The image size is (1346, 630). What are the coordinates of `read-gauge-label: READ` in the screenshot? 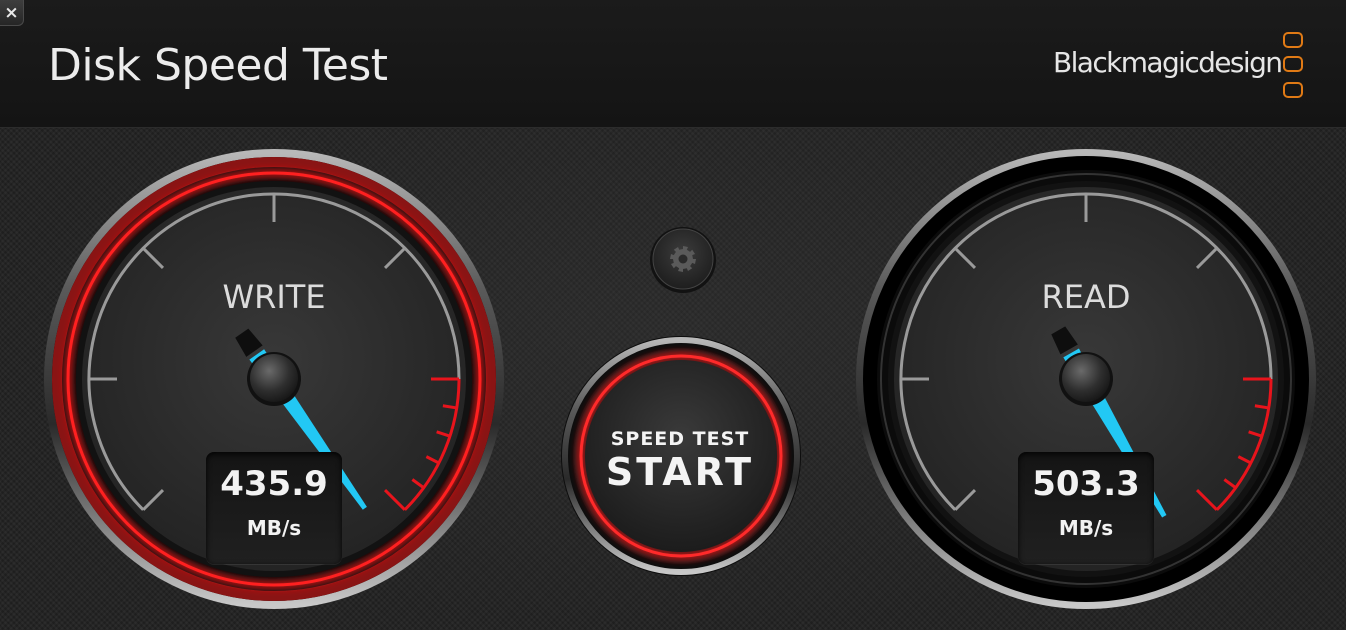 It's located at (1086, 297).